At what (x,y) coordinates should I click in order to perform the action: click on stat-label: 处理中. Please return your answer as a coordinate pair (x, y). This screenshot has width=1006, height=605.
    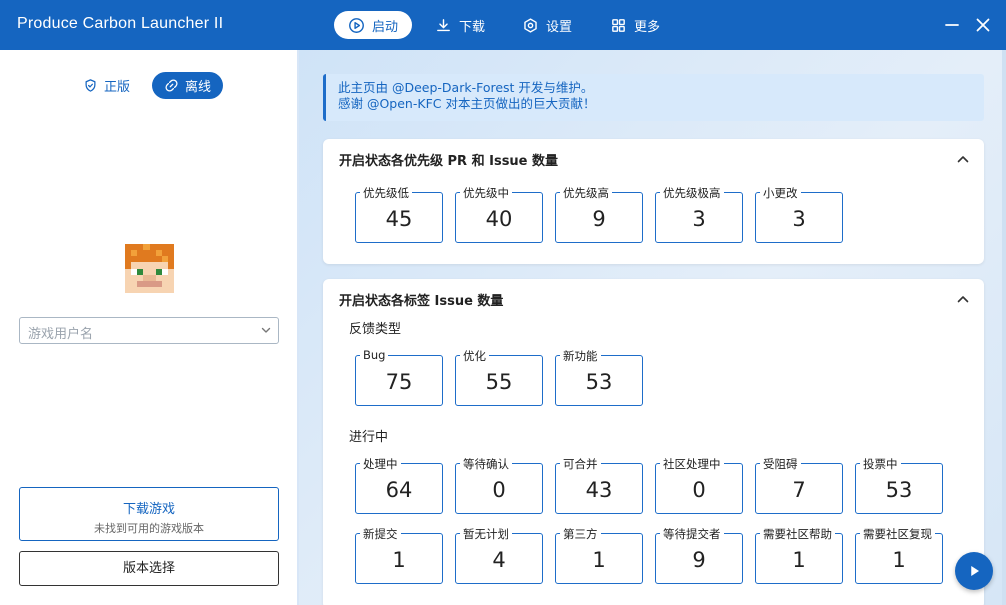
    Looking at the image, I should click on (380, 464).